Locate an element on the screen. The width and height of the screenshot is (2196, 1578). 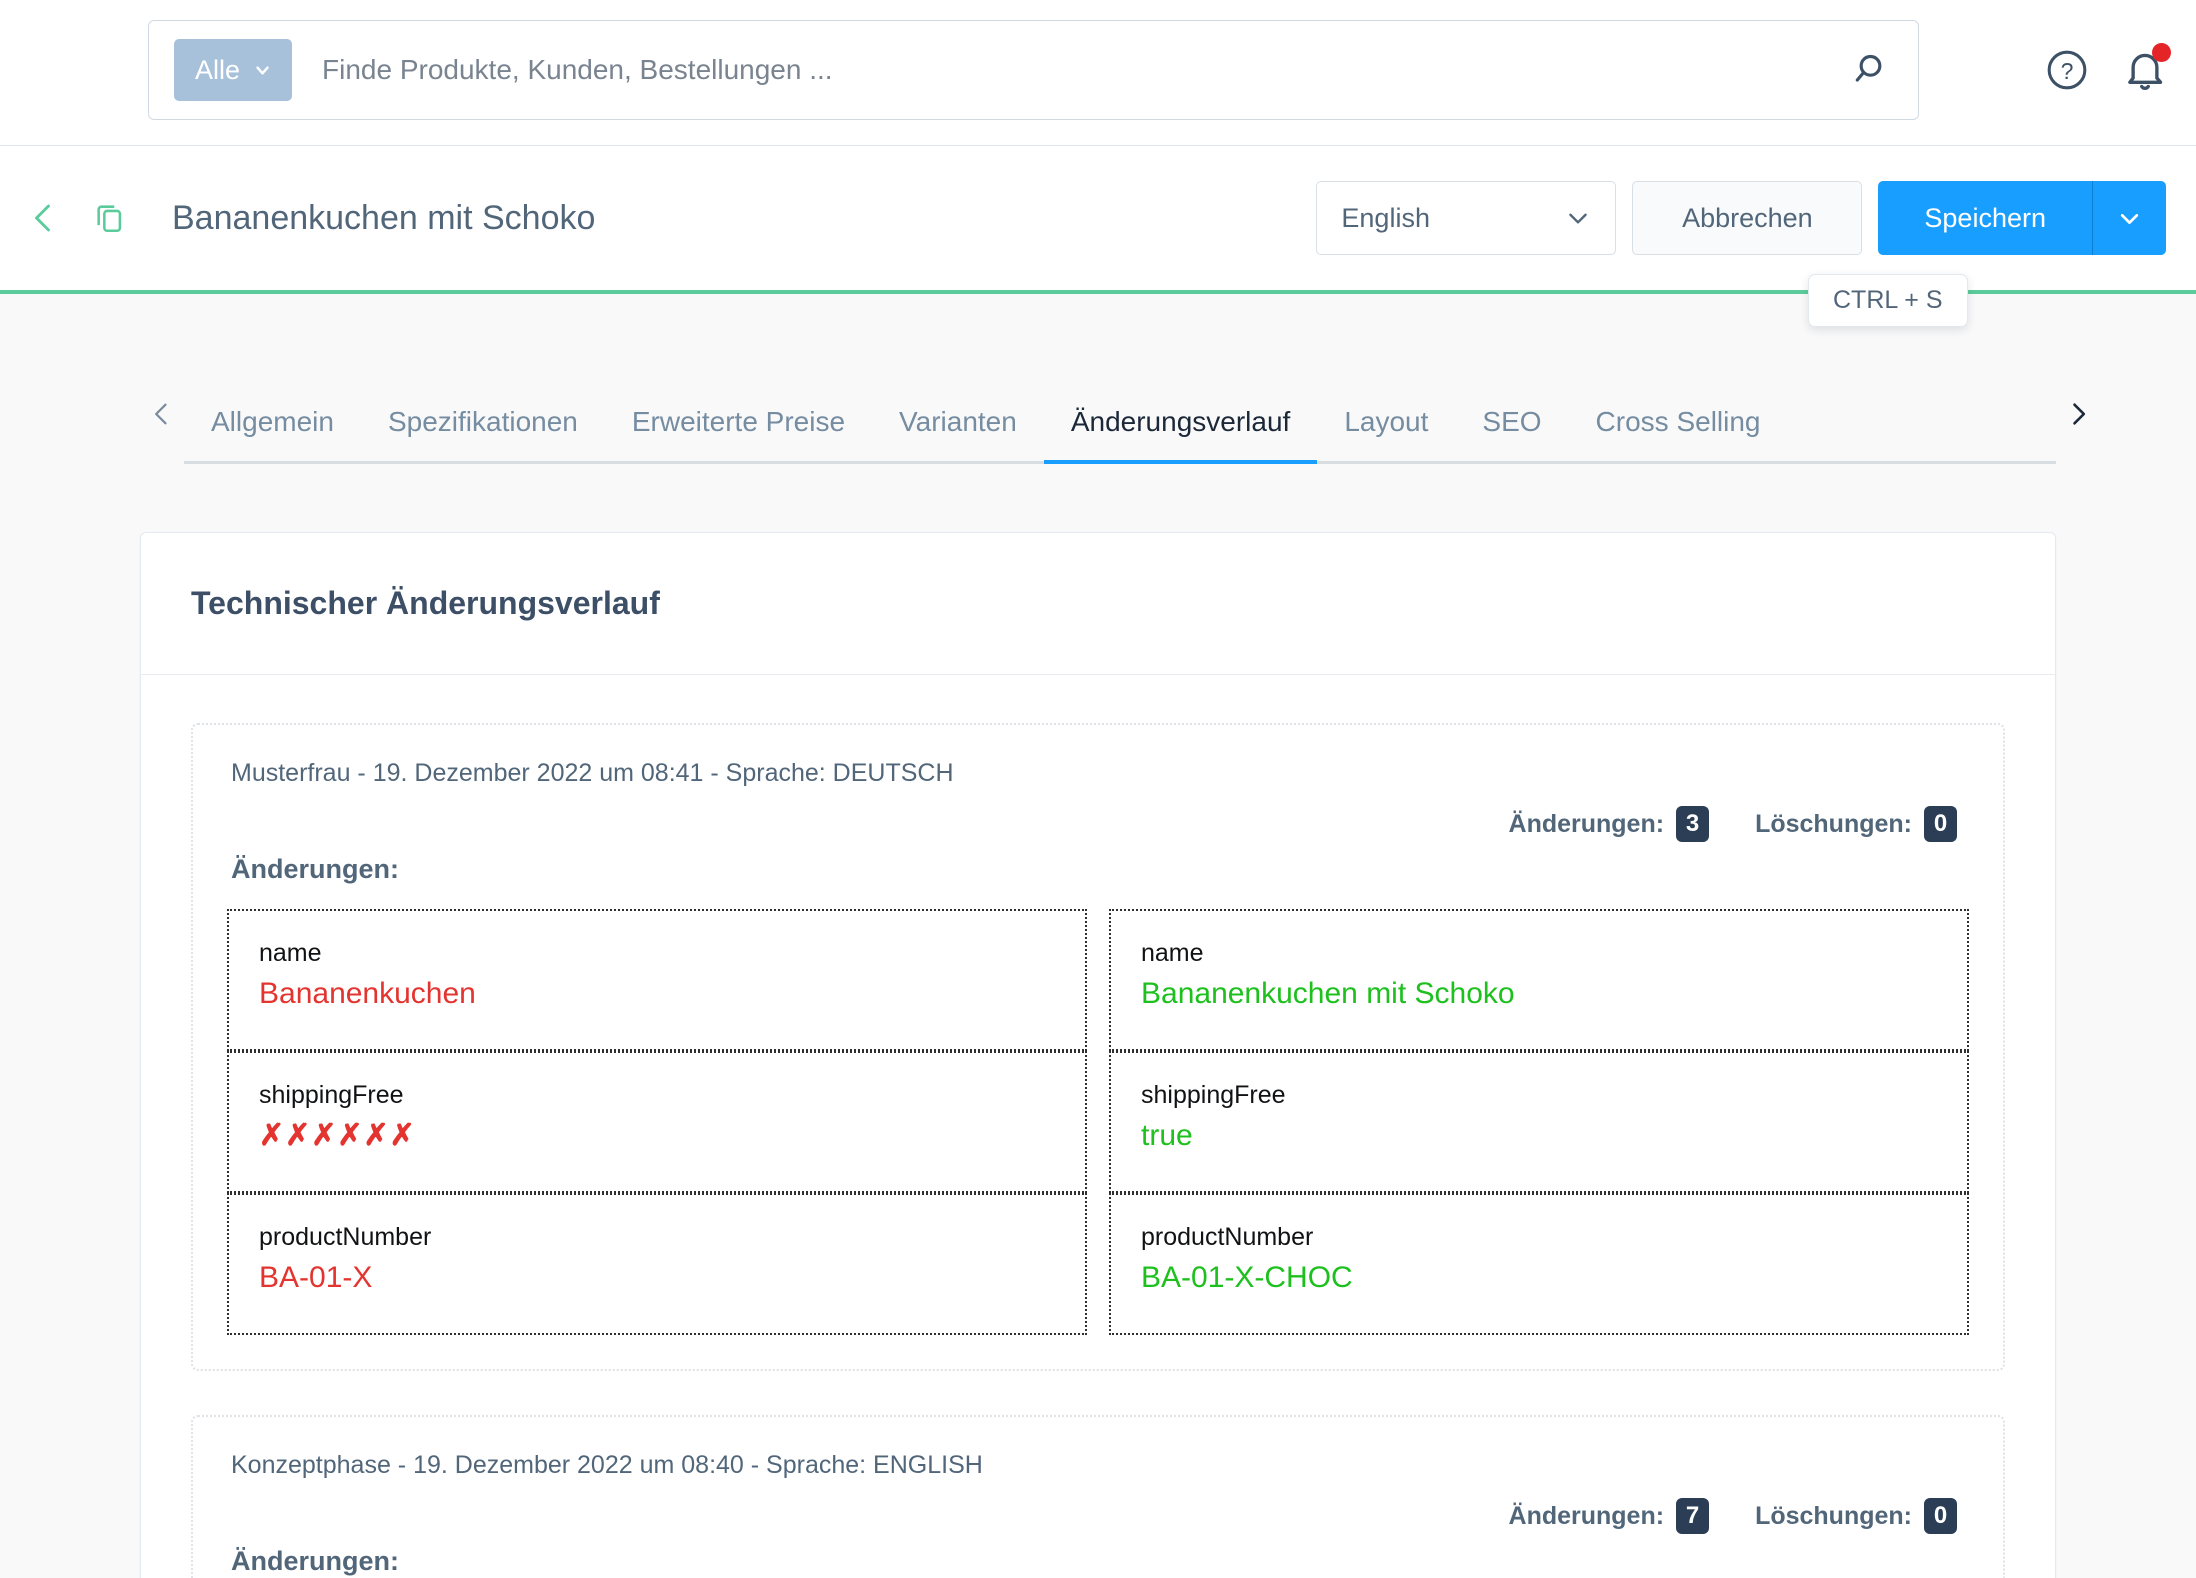
tab-varianten: Varianten is located at coordinates (958, 435).